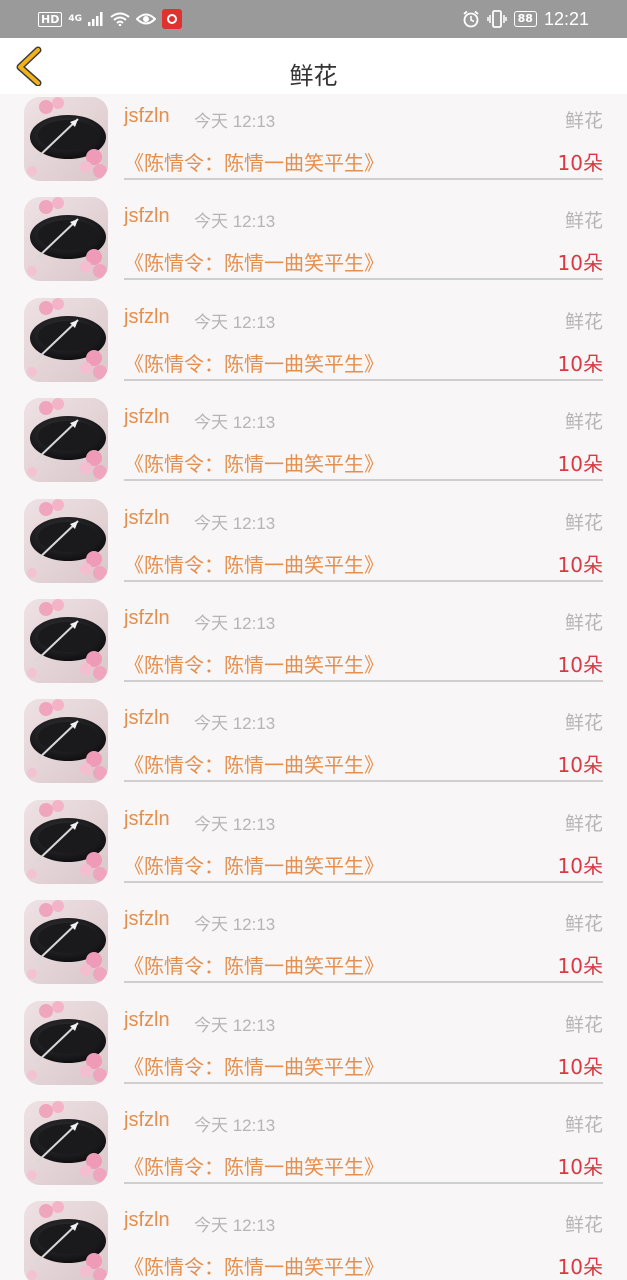 The width and height of the screenshot is (627, 1280). What do you see at coordinates (50, 19) in the screenshot?
I see `hd-badge: HD` at bounding box center [50, 19].